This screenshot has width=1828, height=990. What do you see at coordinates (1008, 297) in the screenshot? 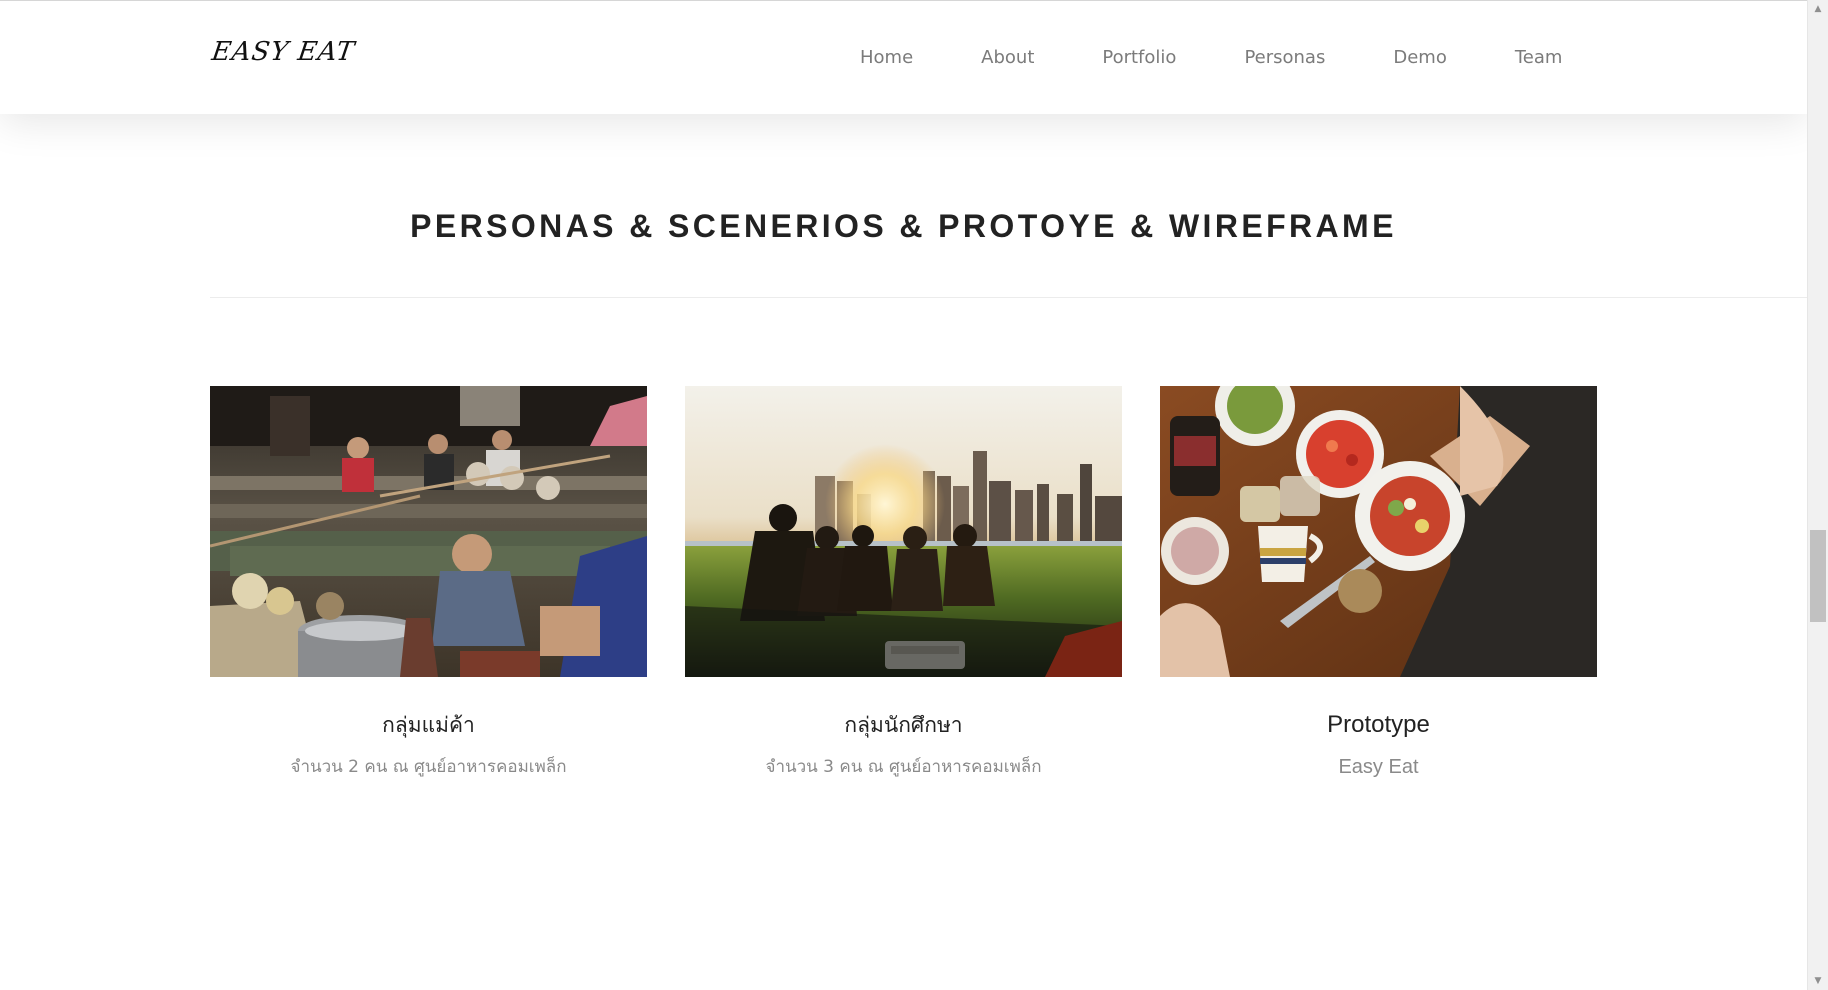
I see `section-divider` at bounding box center [1008, 297].